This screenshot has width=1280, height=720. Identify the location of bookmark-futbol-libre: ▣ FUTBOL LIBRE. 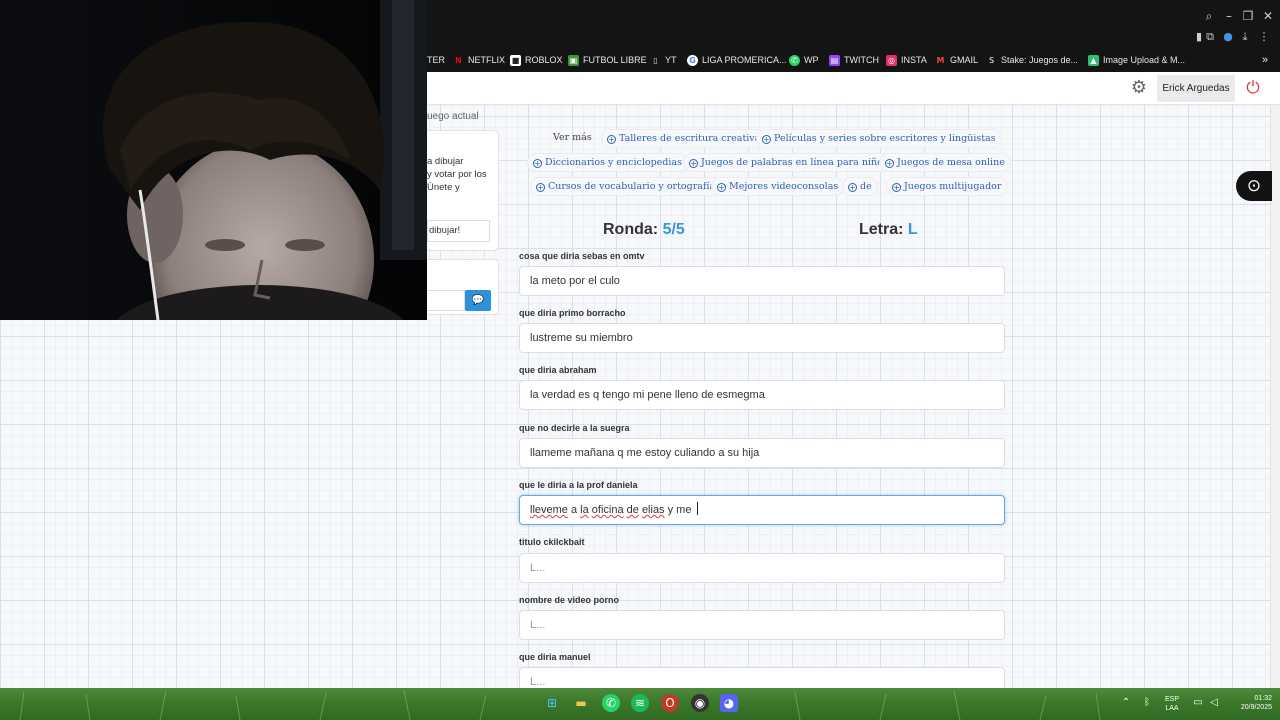
(607, 60).